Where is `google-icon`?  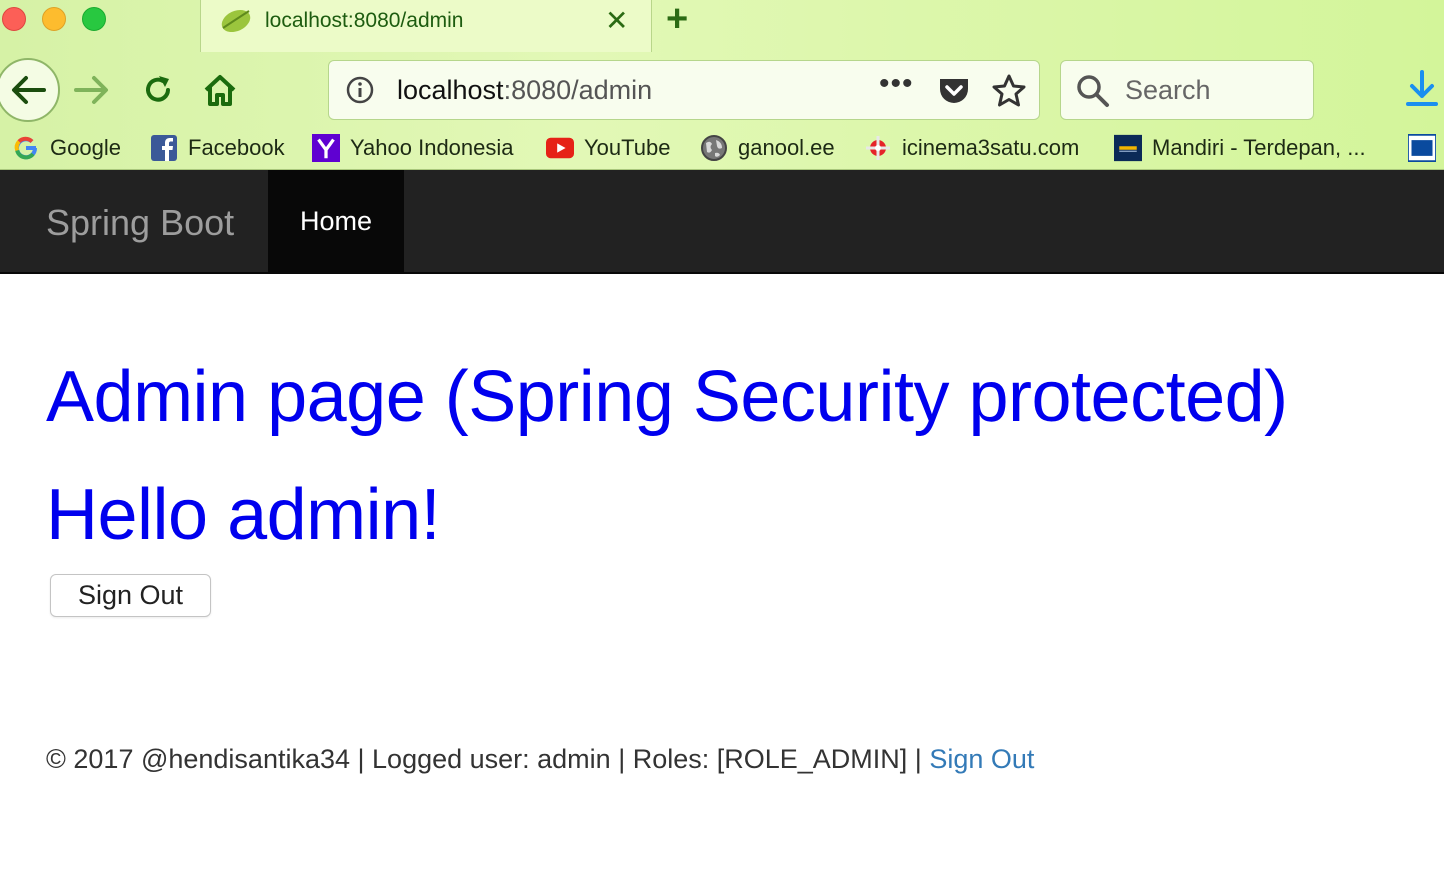 google-icon is located at coordinates (26, 148).